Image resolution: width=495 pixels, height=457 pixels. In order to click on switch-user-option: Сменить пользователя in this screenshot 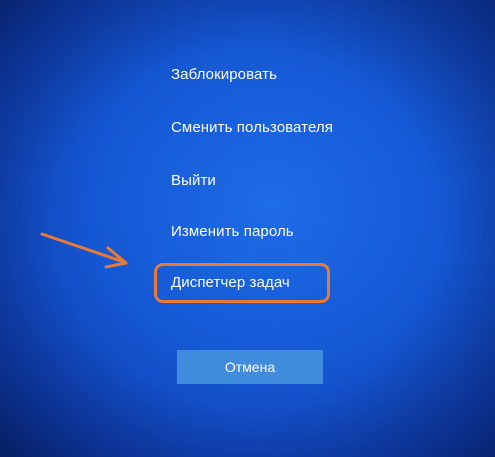, I will do `click(252, 127)`.